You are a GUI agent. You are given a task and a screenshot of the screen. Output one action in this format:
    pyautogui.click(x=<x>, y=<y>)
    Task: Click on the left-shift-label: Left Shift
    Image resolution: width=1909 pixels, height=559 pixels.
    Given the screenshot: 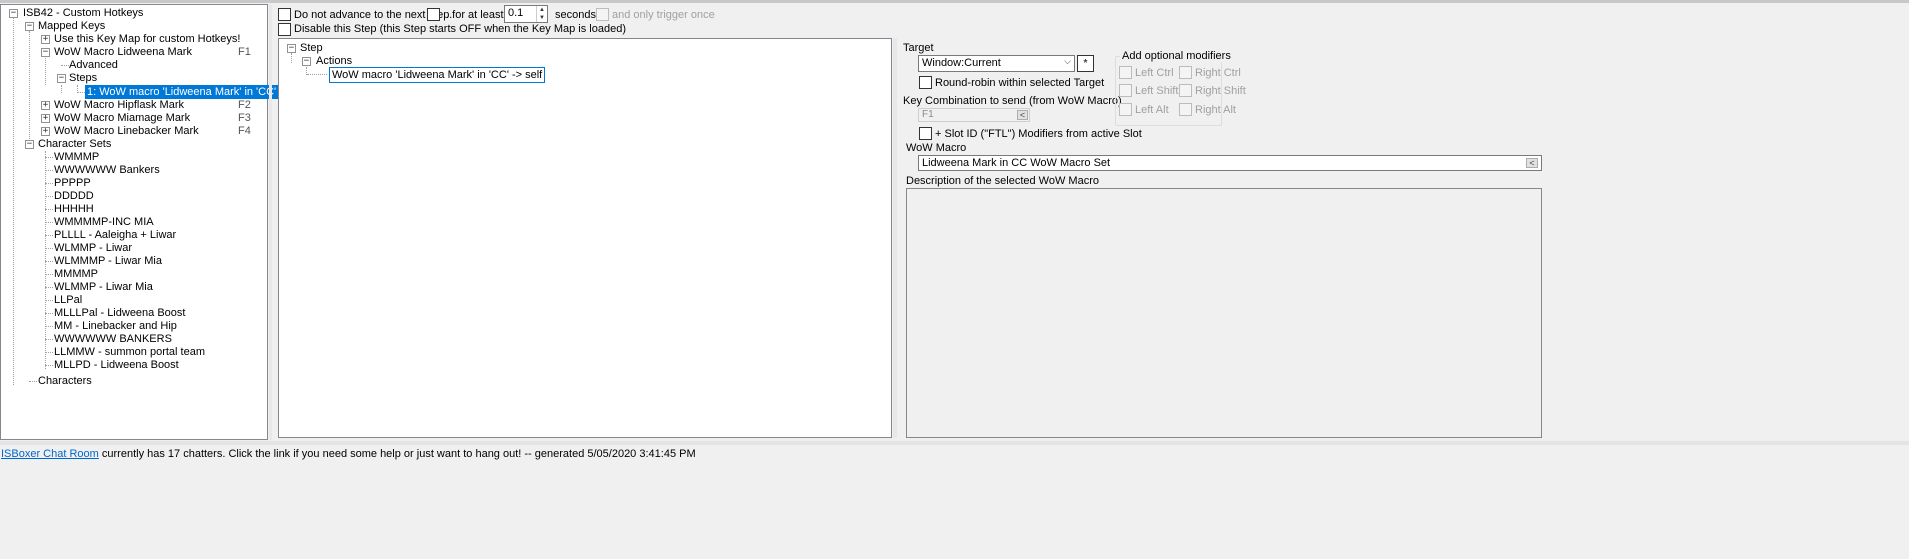 What is the action you would take?
    pyautogui.click(x=1157, y=91)
    